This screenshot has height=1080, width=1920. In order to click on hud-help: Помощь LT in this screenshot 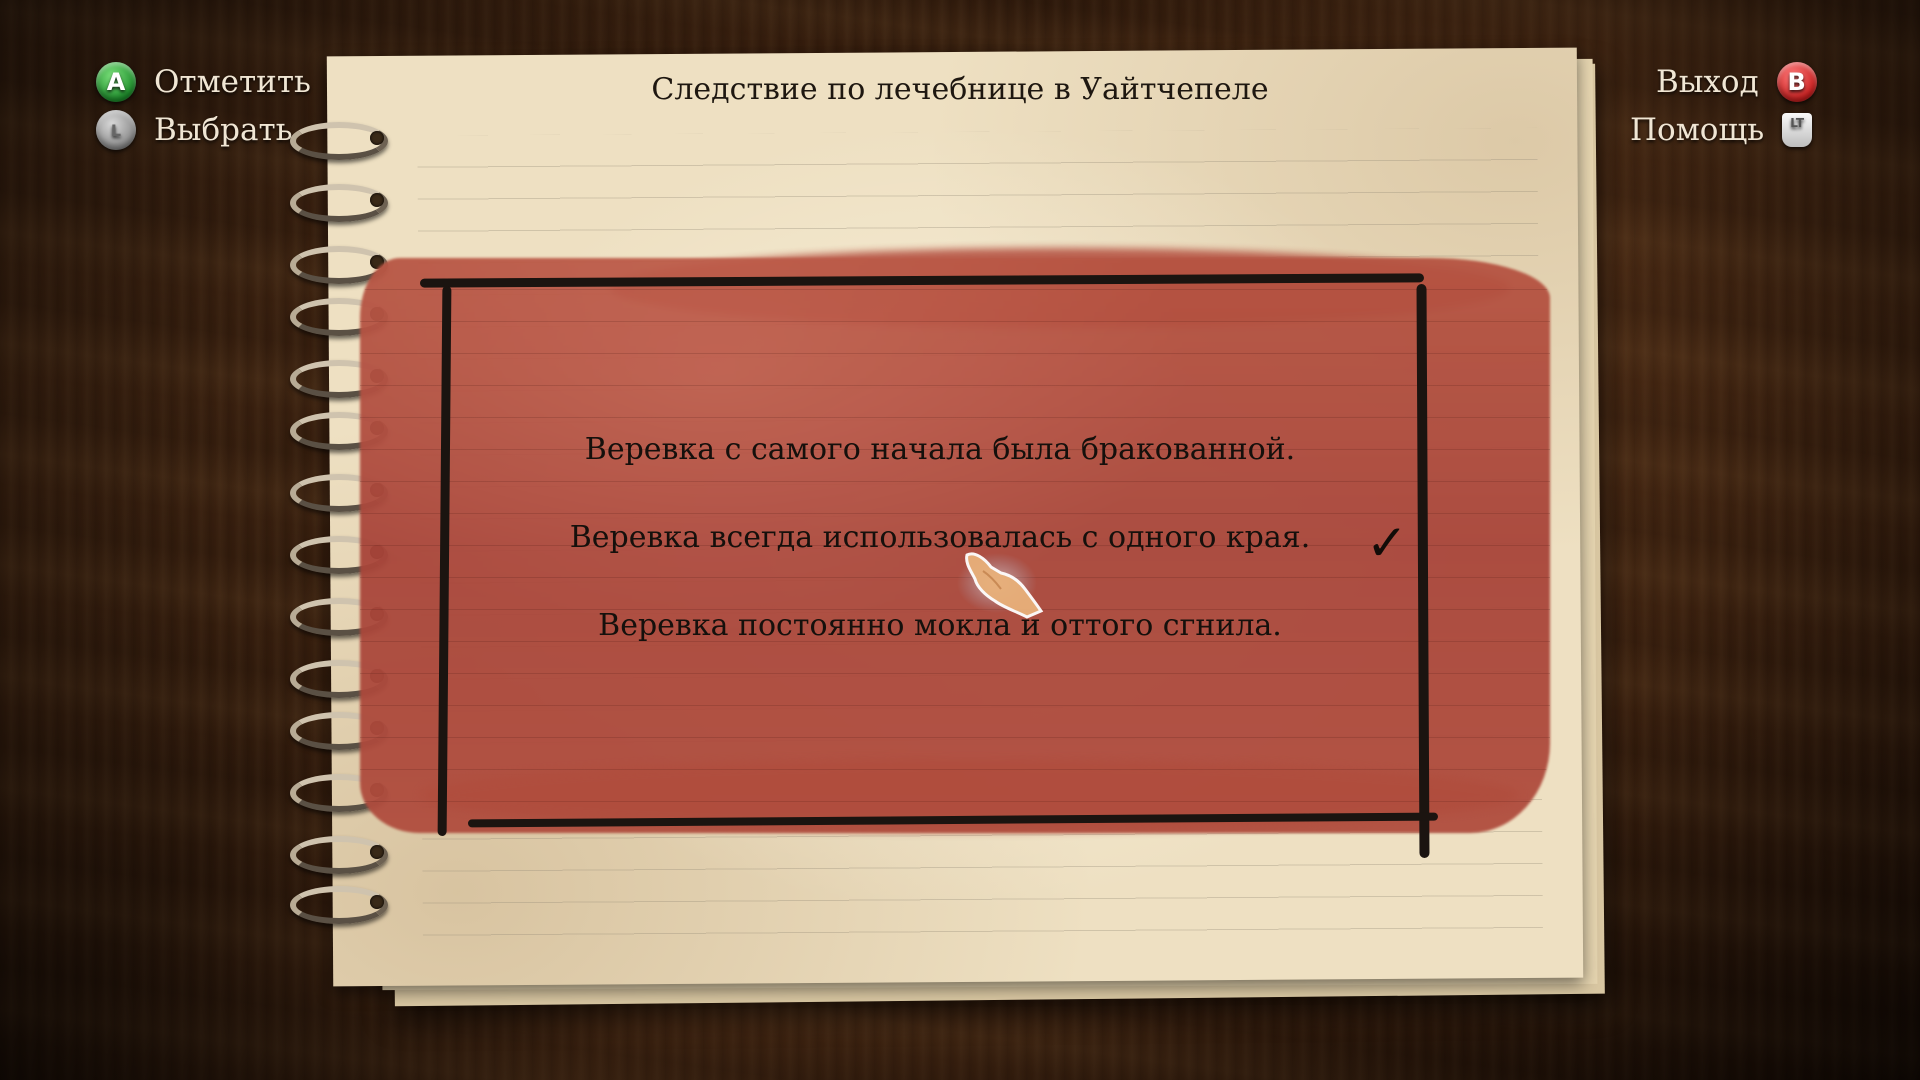, I will do `click(1721, 130)`.